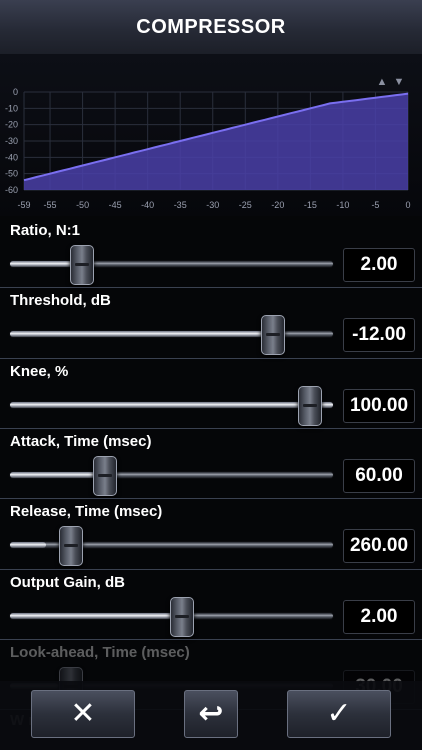  I want to click on param-label: Ratio, N:1, so click(45, 230).